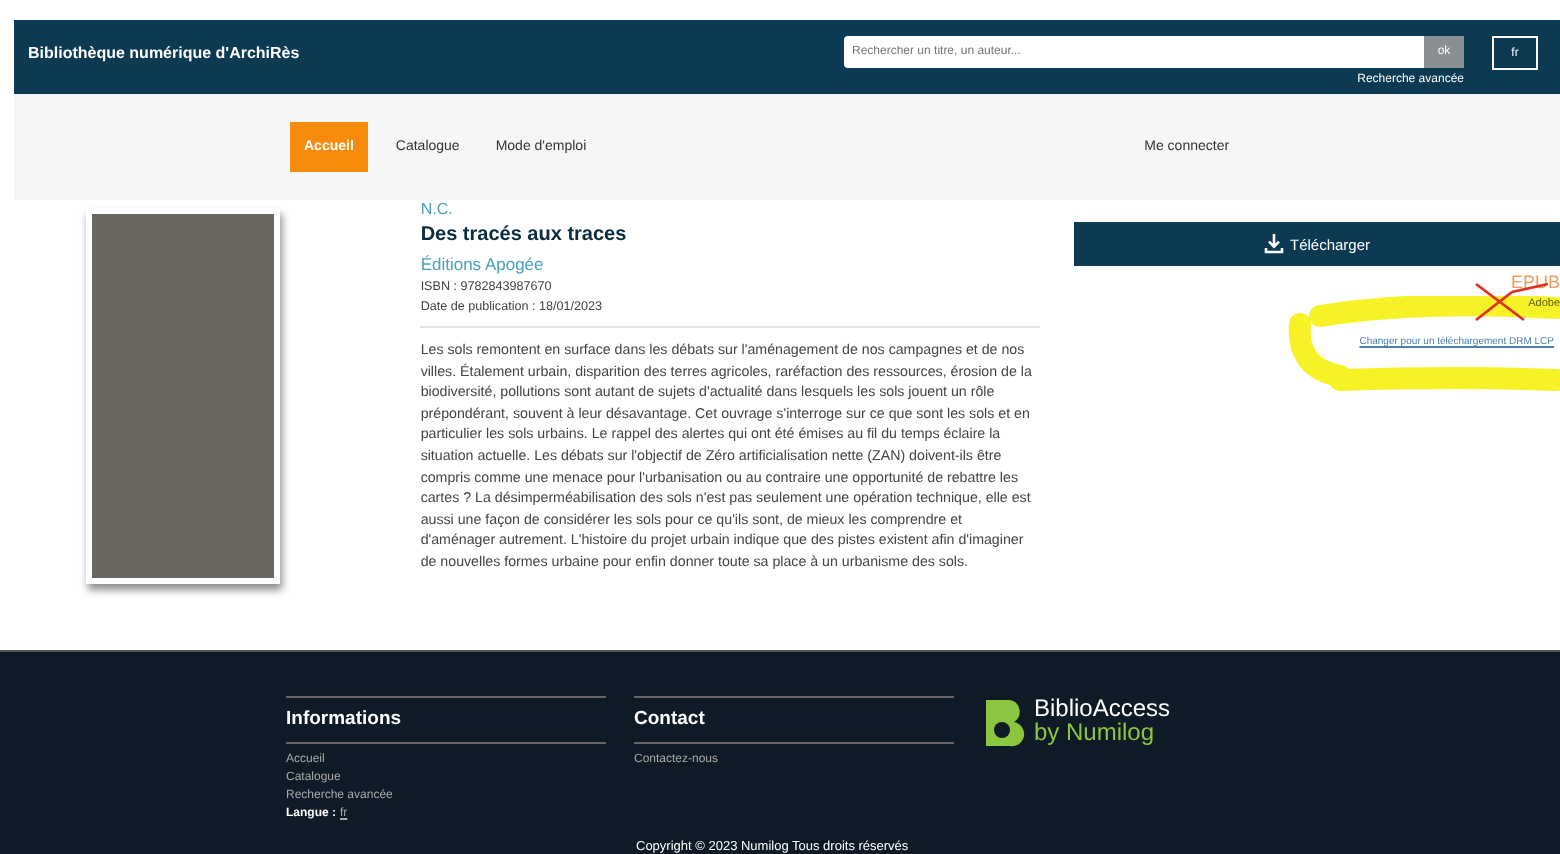 The image size is (1560, 854). I want to click on site-title: Bibliothèque numérique d'ArchiRès, so click(436, 53).